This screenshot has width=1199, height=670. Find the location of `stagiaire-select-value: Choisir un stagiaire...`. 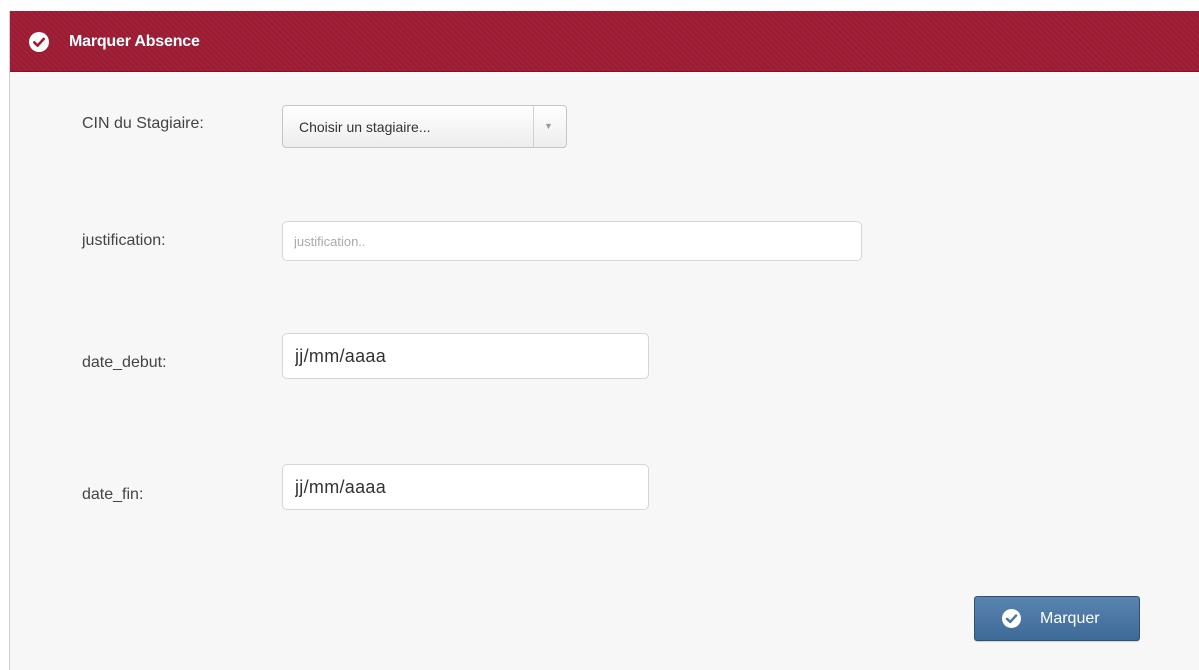

stagiaire-select-value: Choisir un stagiaire... is located at coordinates (365, 127).